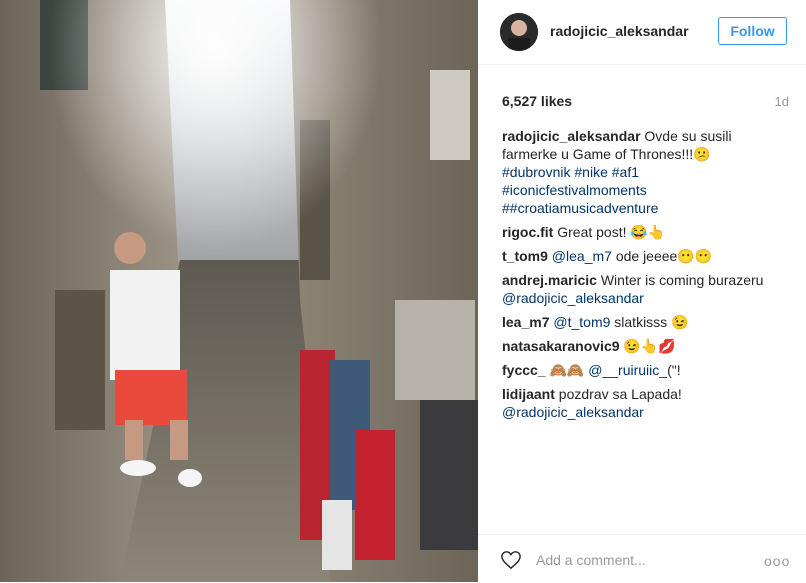 This screenshot has width=806, height=583. I want to click on follow-button: Follow, so click(752, 31).